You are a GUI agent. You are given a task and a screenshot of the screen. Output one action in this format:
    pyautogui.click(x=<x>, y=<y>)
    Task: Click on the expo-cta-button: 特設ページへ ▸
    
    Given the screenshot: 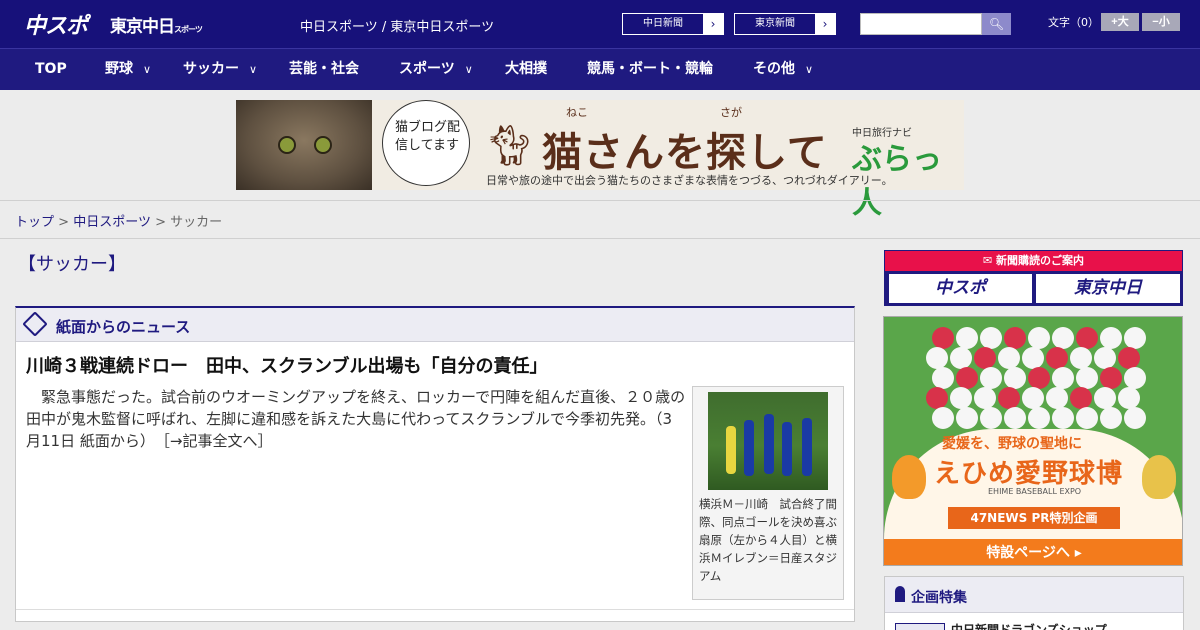 What is the action you would take?
    pyautogui.click(x=1033, y=552)
    